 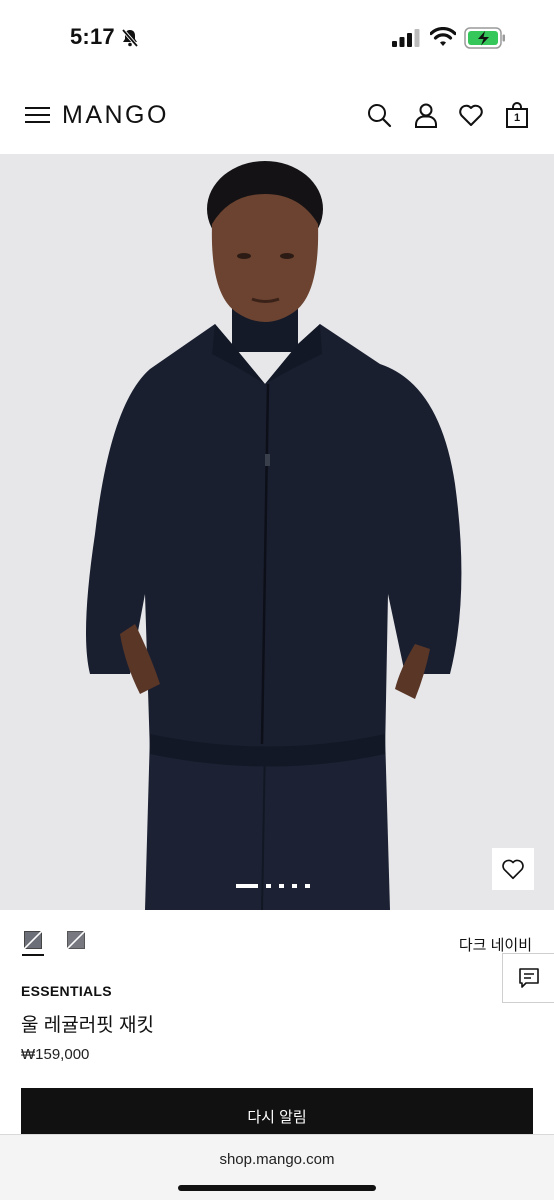 What do you see at coordinates (277, 1114) in the screenshot?
I see `notify-me-button: 다시 알림` at bounding box center [277, 1114].